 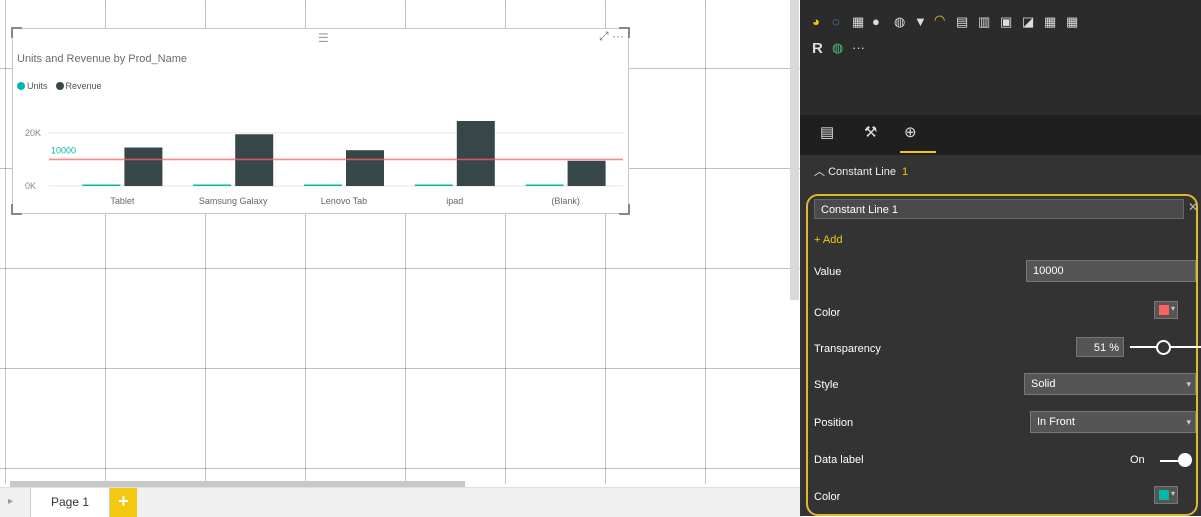 I want to click on r-visual-icon: R, so click(x=817, y=48).